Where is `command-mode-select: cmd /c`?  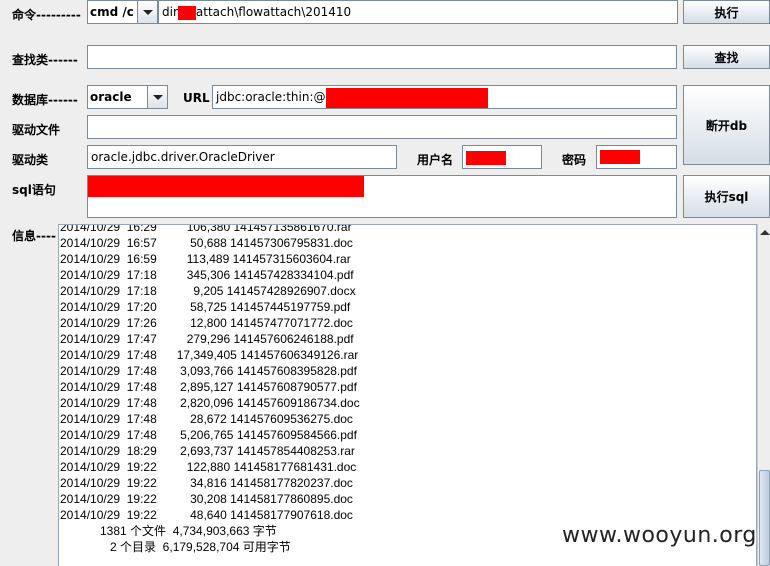
command-mode-select: cmd /c is located at coordinates (122, 12).